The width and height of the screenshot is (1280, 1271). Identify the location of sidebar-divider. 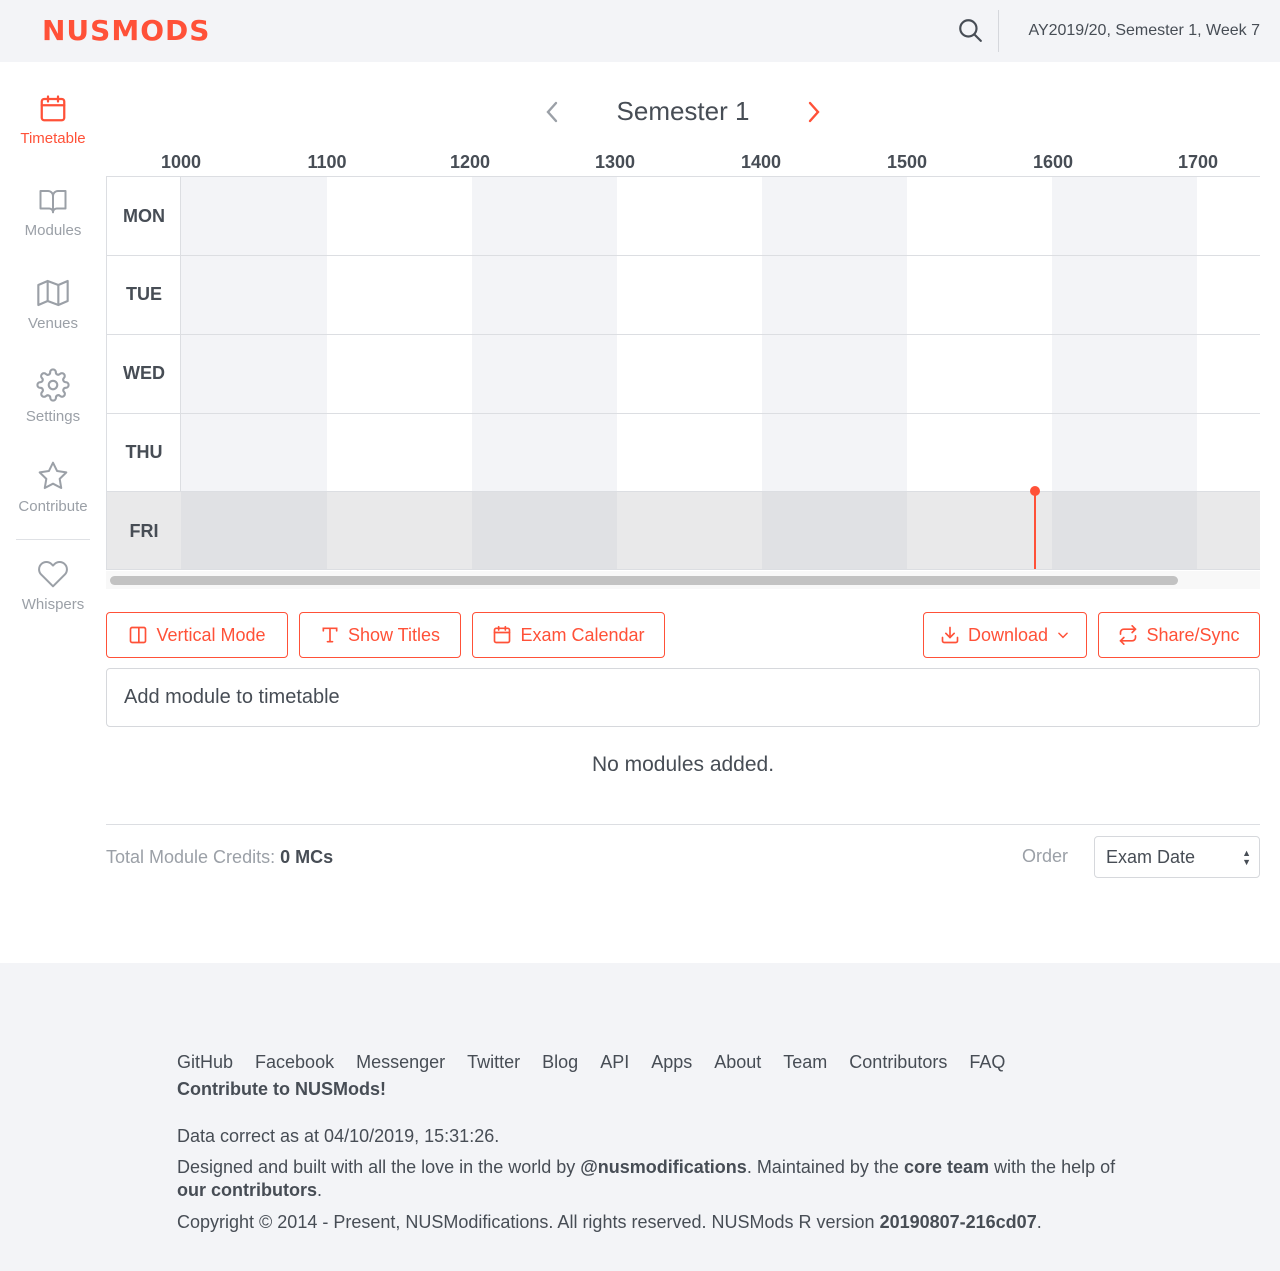
(53, 539).